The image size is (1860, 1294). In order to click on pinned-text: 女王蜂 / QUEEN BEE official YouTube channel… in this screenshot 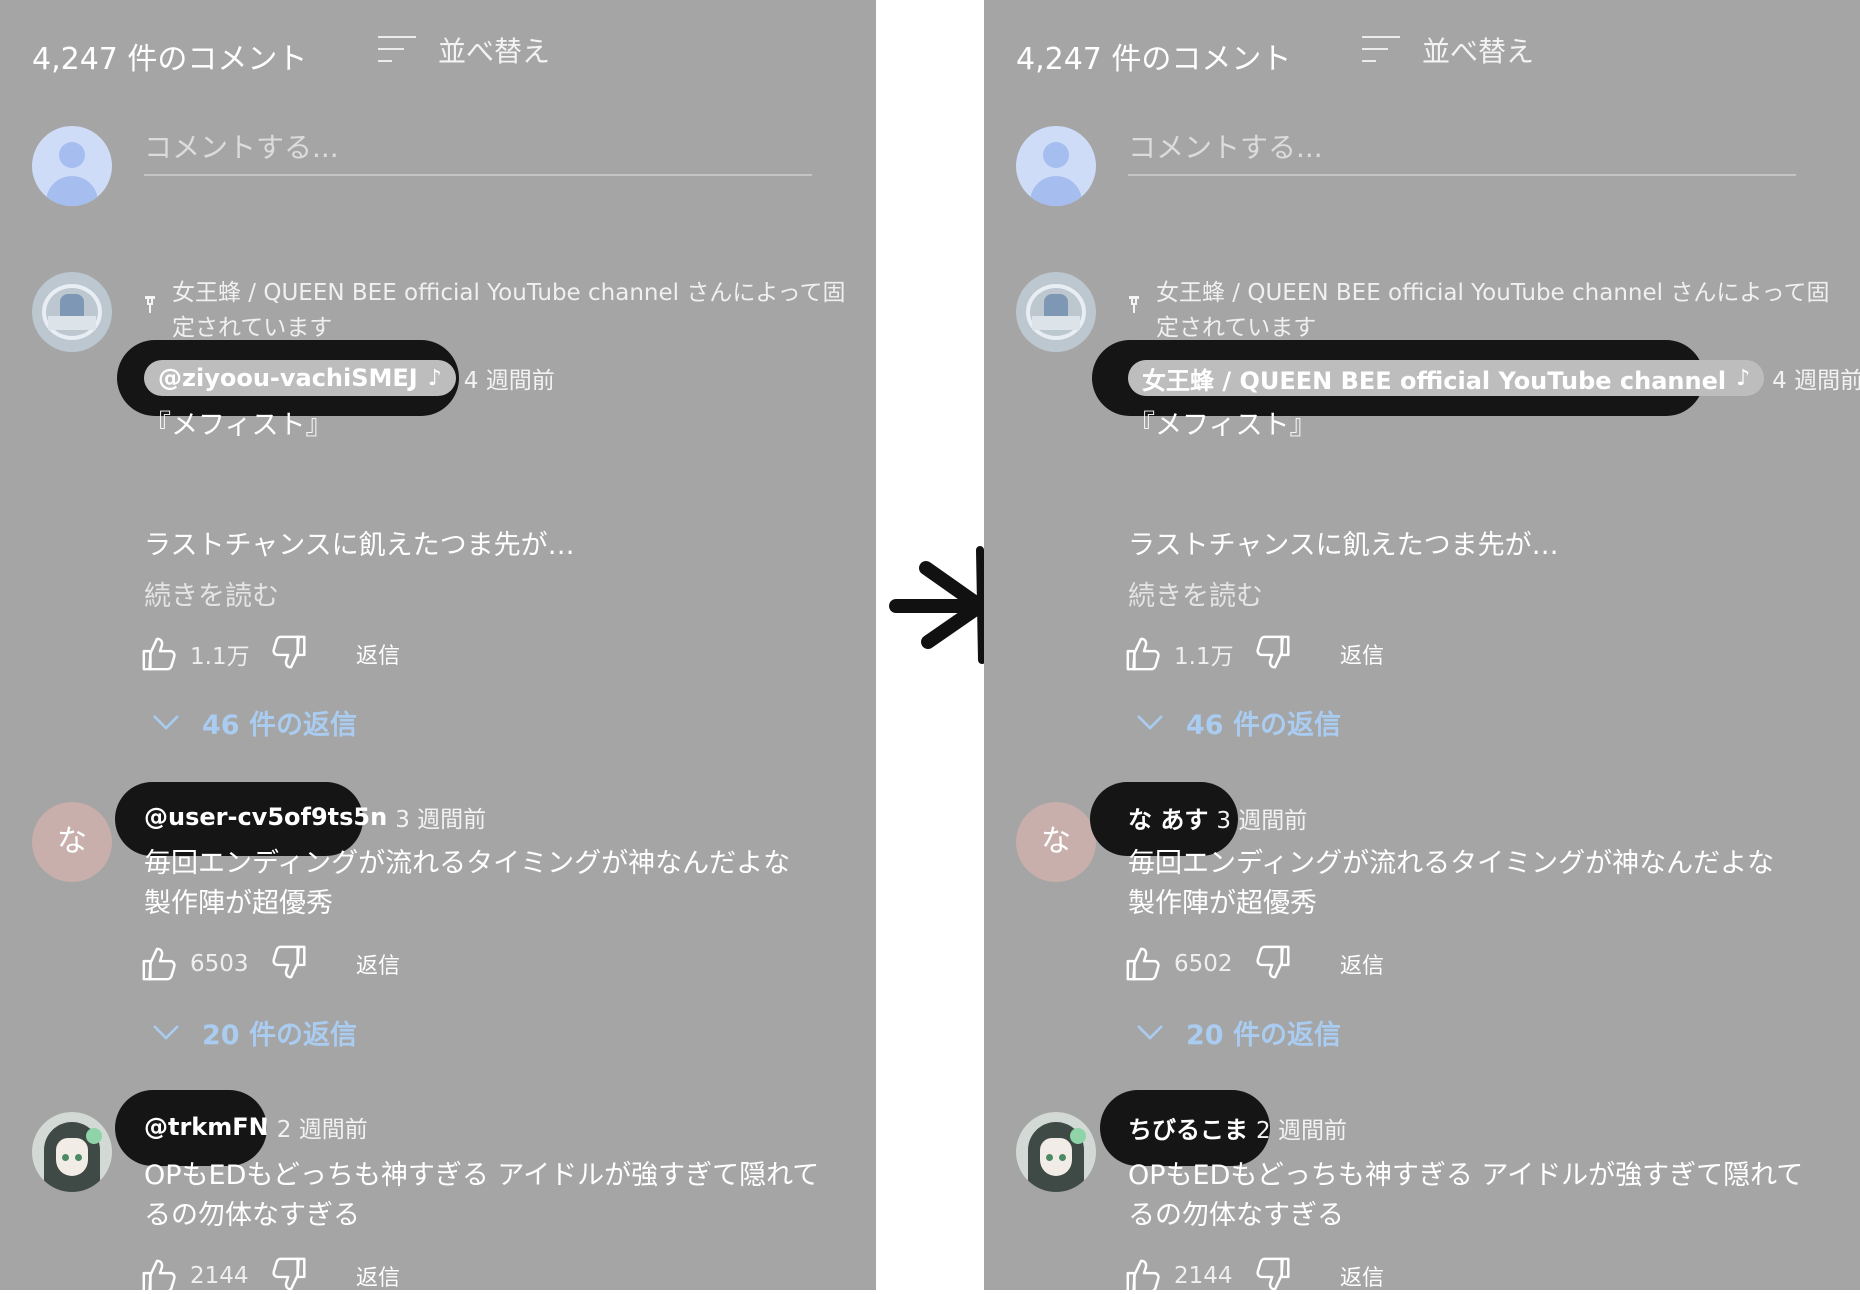, I will do `click(1493, 310)`.